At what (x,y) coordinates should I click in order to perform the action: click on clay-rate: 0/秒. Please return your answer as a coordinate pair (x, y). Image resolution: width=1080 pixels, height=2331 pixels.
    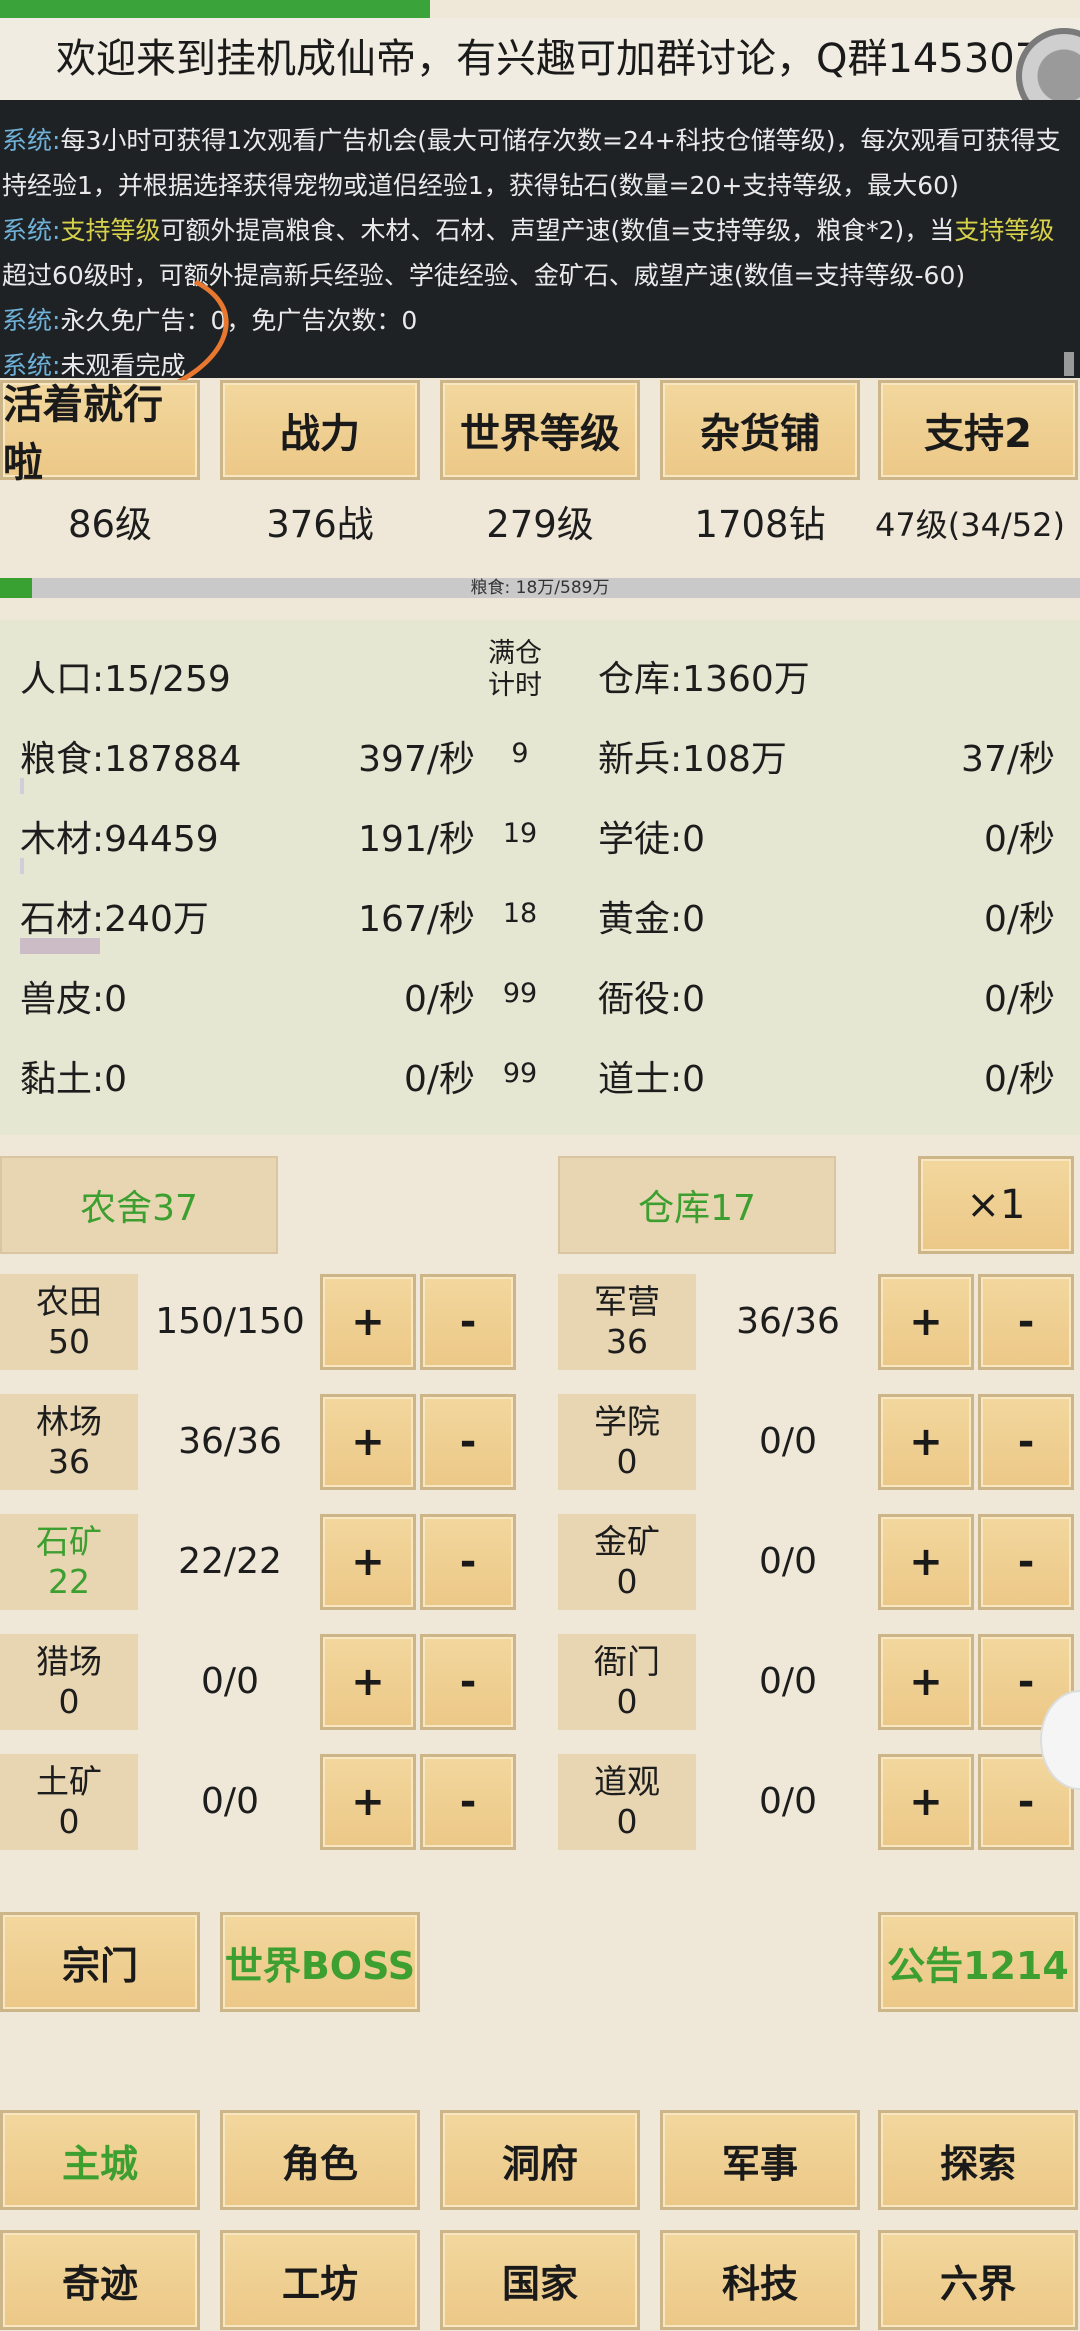
    Looking at the image, I should click on (439, 1079).